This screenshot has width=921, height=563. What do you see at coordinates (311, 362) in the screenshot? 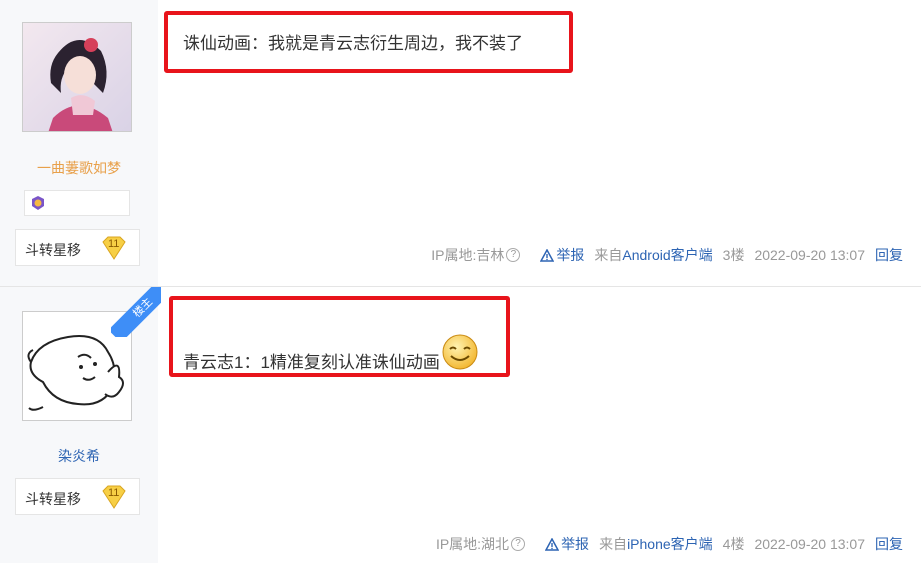
I see `post-text: 青云志1：1精准复刻认准诛仙动画` at bounding box center [311, 362].